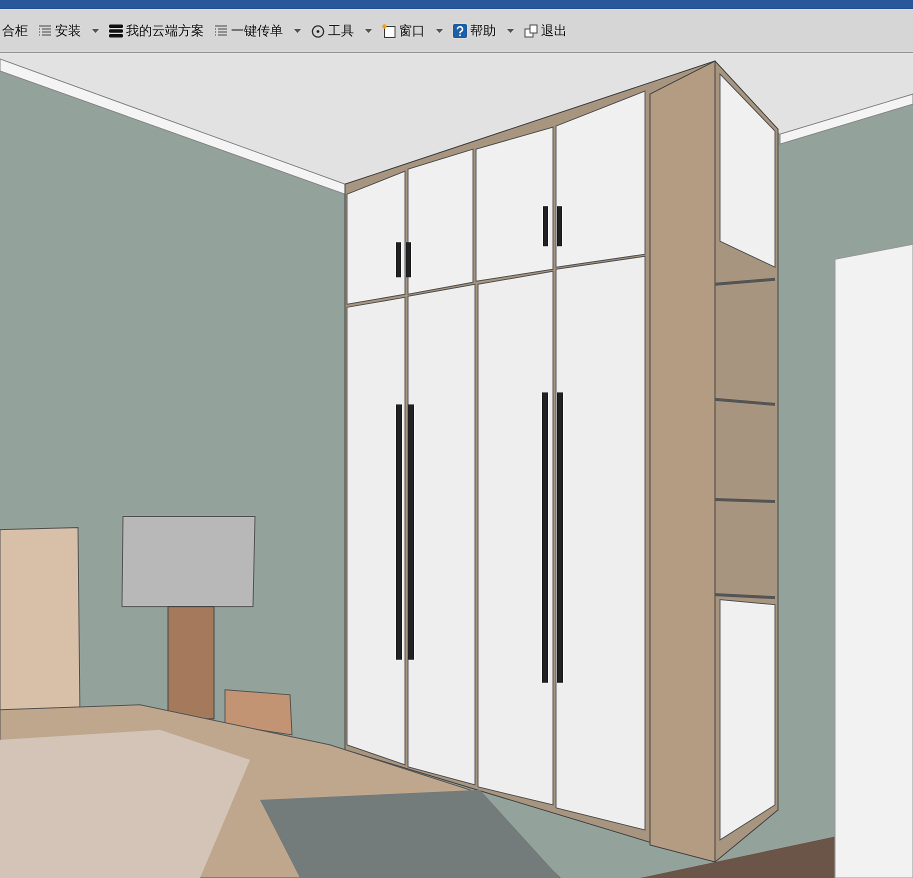 The image size is (913, 878). What do you see at coordinates (412, 31) in the screenshot?
I see `toolbar-button: 窗口` at bounding box center [412, 31].